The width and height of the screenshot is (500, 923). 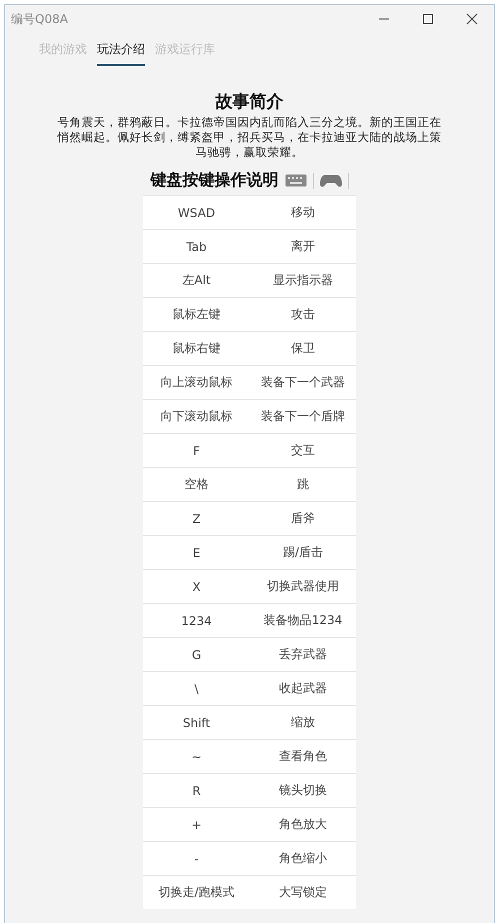 What do you see at coordinates (303, 824) in the screenshot?
I see `table-cell-text: 角色放大` at bounding box center [303, 824].